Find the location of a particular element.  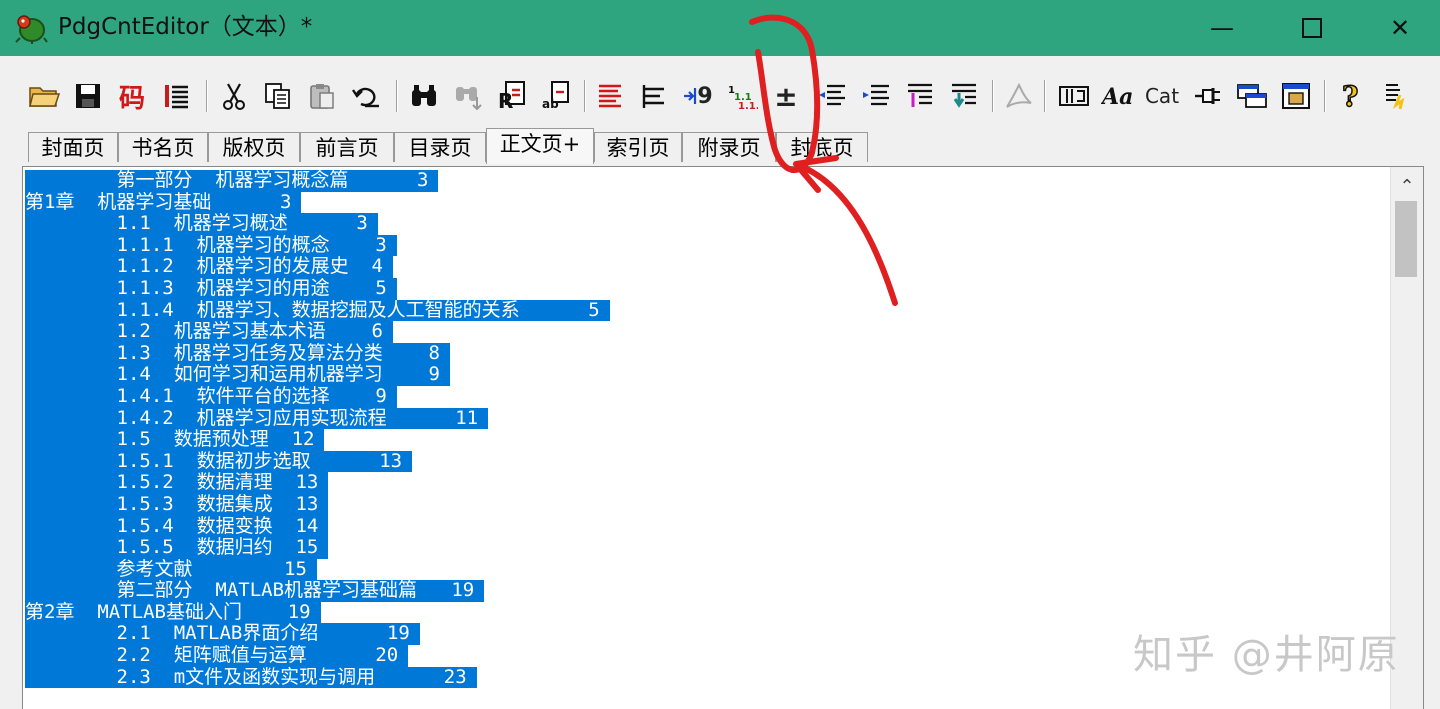

replace-button: R is located at coordinates (512, 96).